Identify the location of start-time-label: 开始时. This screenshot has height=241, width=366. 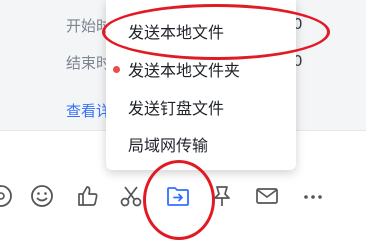
(89, 26).